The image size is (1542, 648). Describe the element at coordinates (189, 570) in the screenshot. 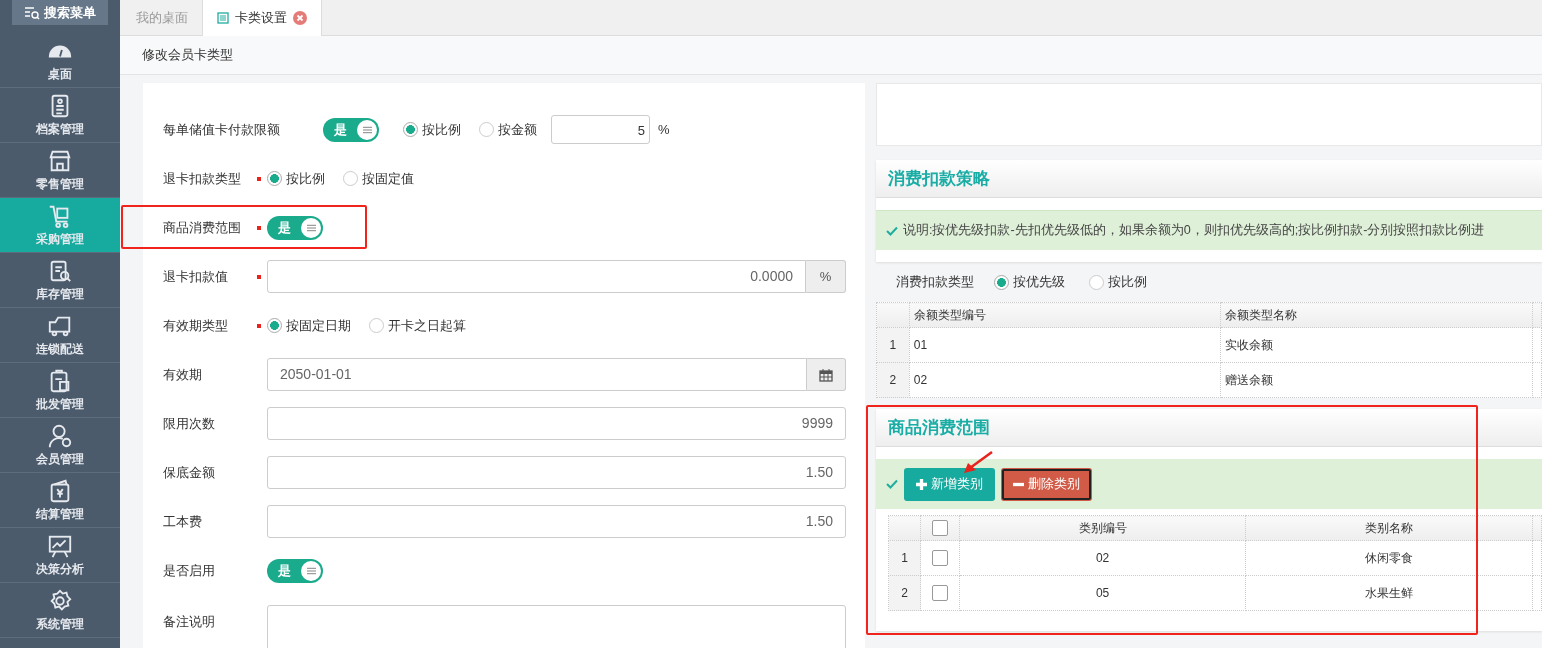

I see `field-label: 是否启用` at that location.